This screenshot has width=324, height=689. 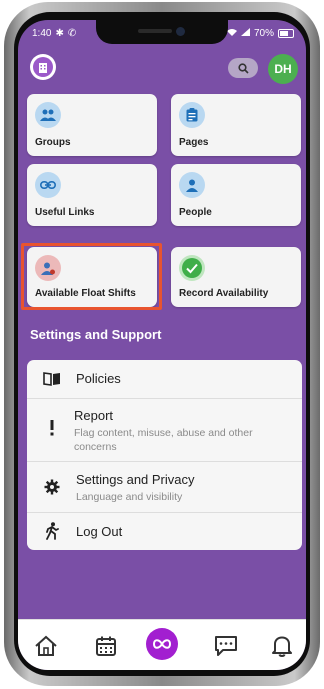 What do you see at coordinates (52, 487) in the screenshot?
I see `gear-icon` at bounding box center [52, 487].